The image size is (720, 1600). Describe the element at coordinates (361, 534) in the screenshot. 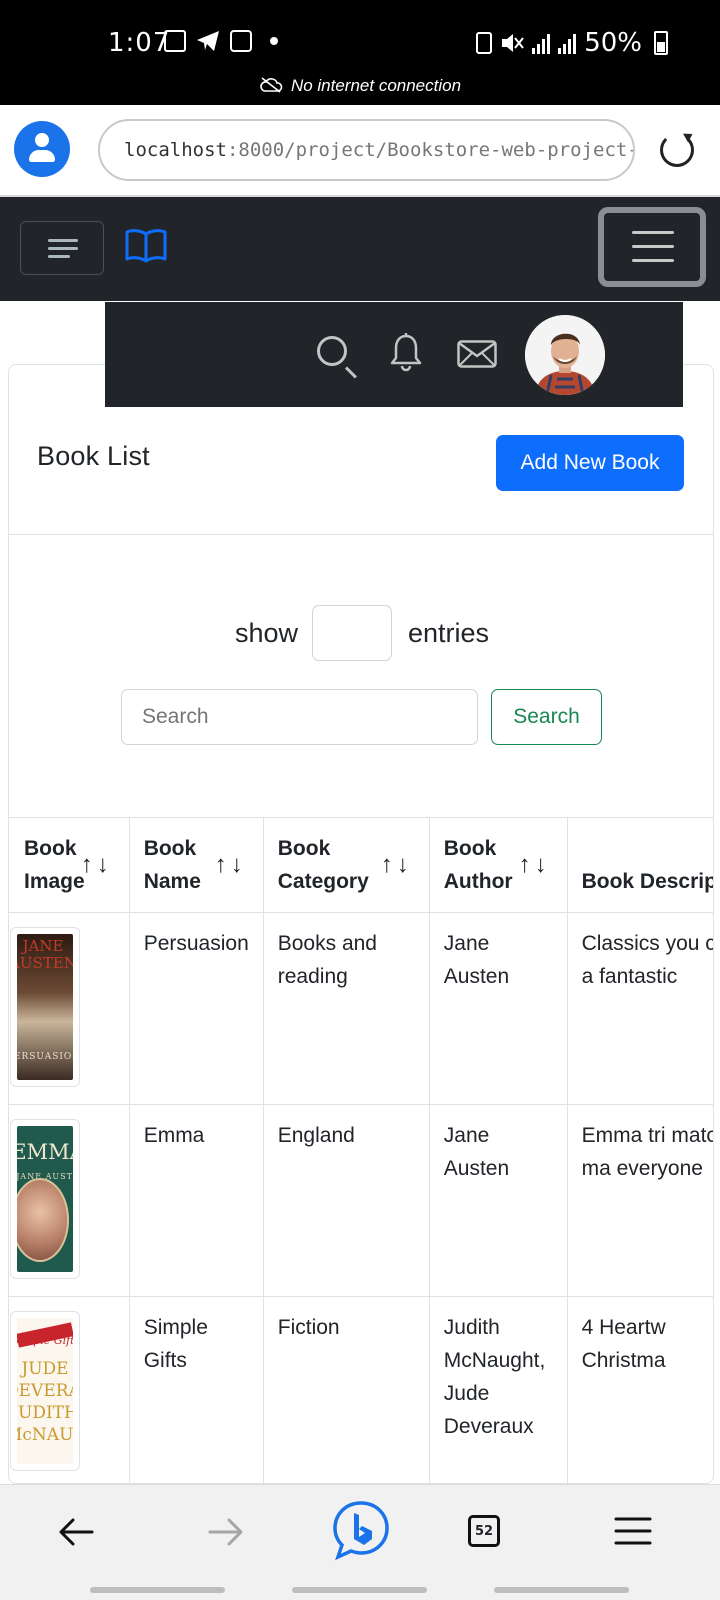

I see `divider` at that location.